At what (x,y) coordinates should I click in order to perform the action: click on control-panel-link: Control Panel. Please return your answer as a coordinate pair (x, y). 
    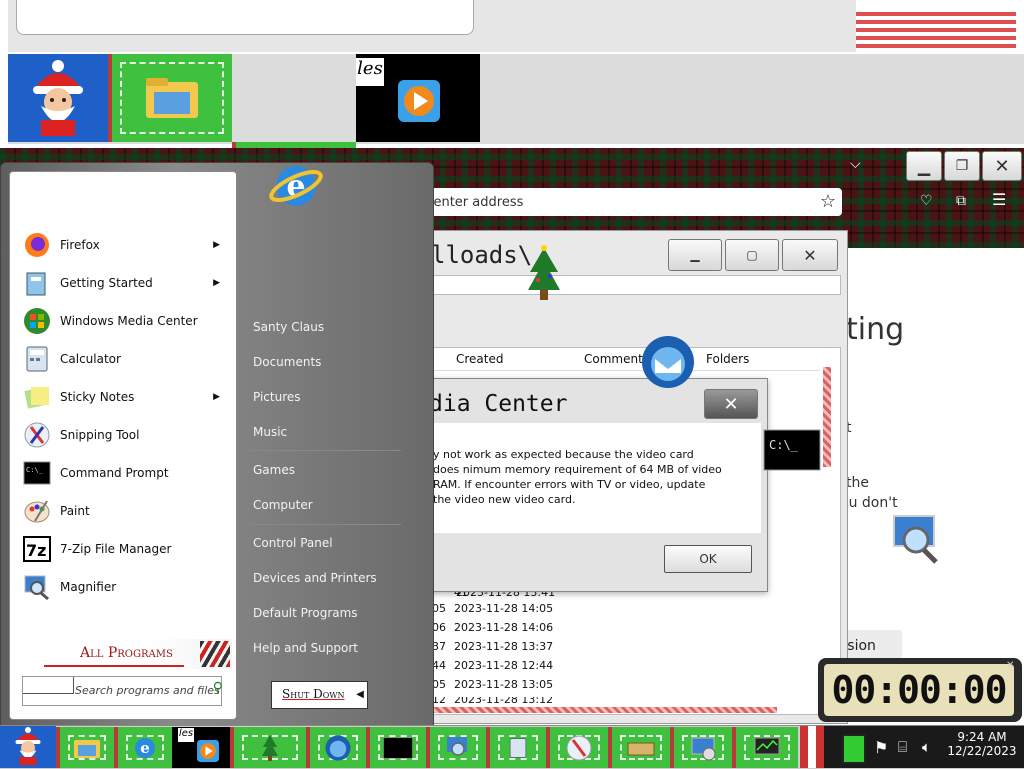
    Looking at the image, I should click on (293, 543).